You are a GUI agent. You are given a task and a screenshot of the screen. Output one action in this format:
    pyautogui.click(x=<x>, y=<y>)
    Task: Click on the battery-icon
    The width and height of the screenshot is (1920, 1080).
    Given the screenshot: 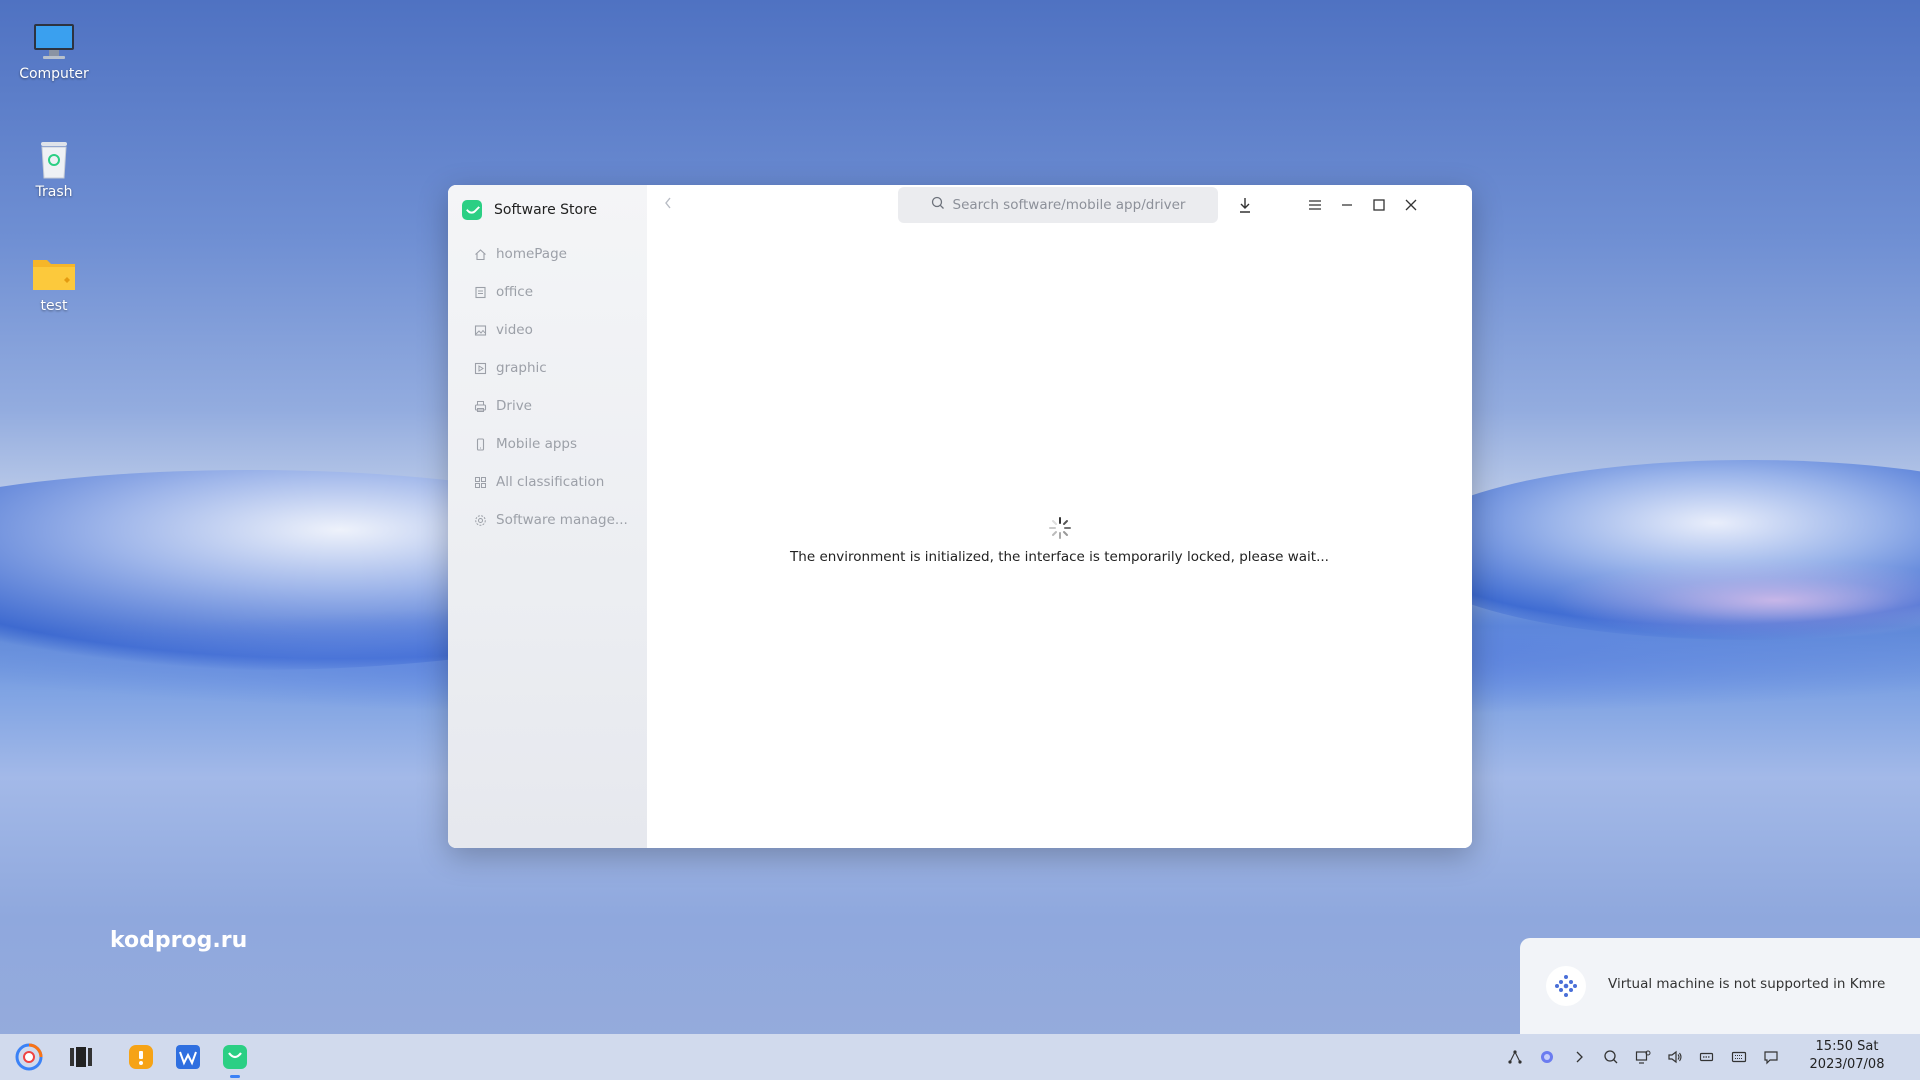 What is the action you would take?
    pyautogui.click(x=1706, y=1057)
    